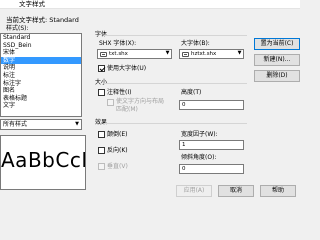  What do you see at coordinates (127, 68) in the screenshot?
I see `use-bigfont-label: 使用大字体(U)` at bounding box center [127, 68].